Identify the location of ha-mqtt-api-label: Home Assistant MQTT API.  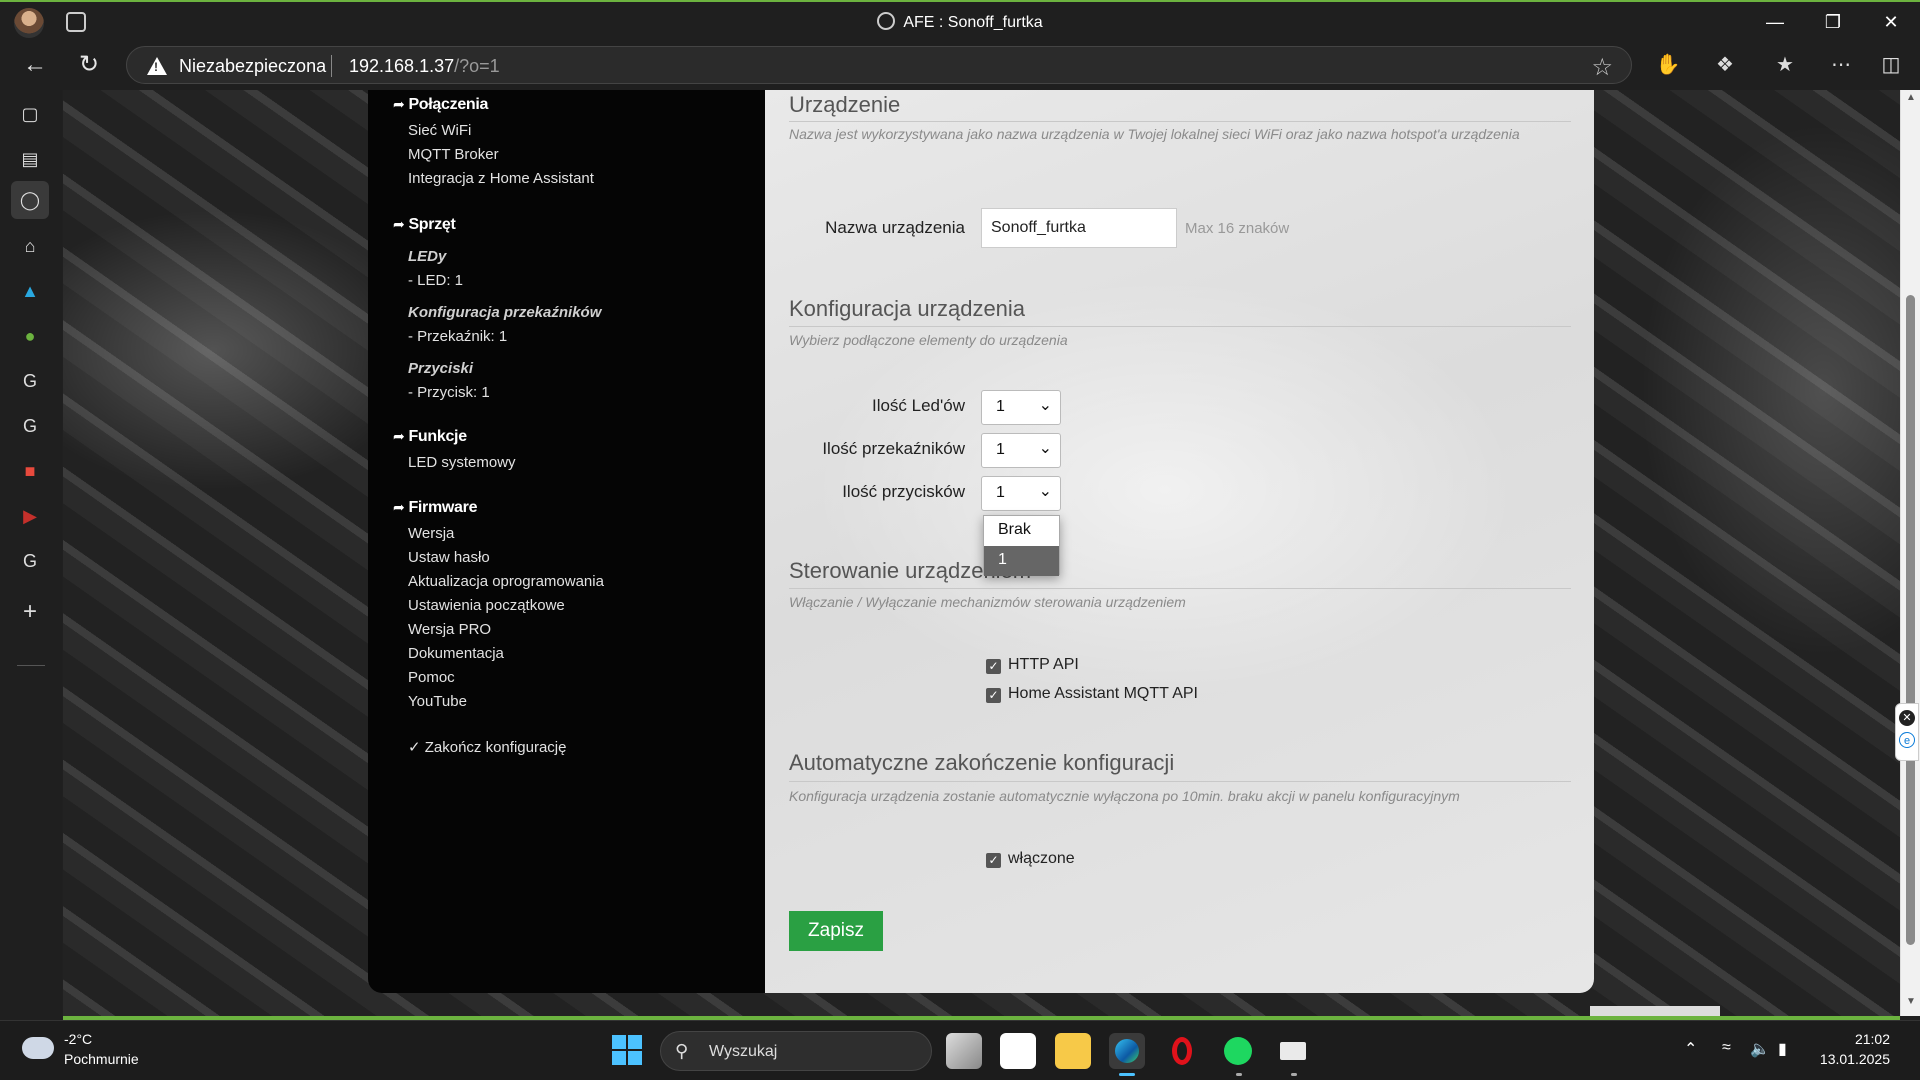
(1103, 694).